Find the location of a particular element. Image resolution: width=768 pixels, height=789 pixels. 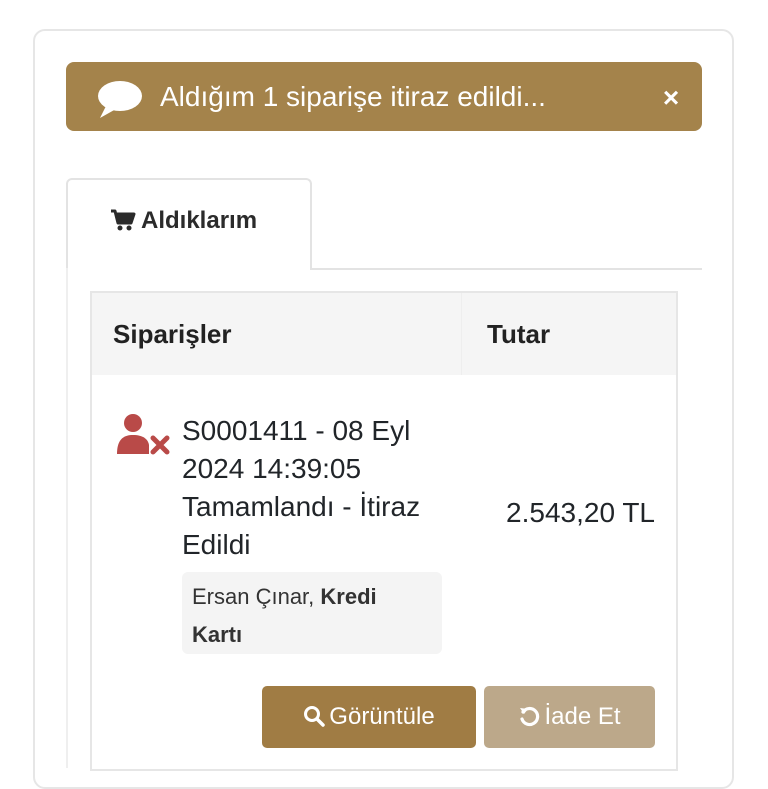

tab-divider is located at coordinates (506, 269).